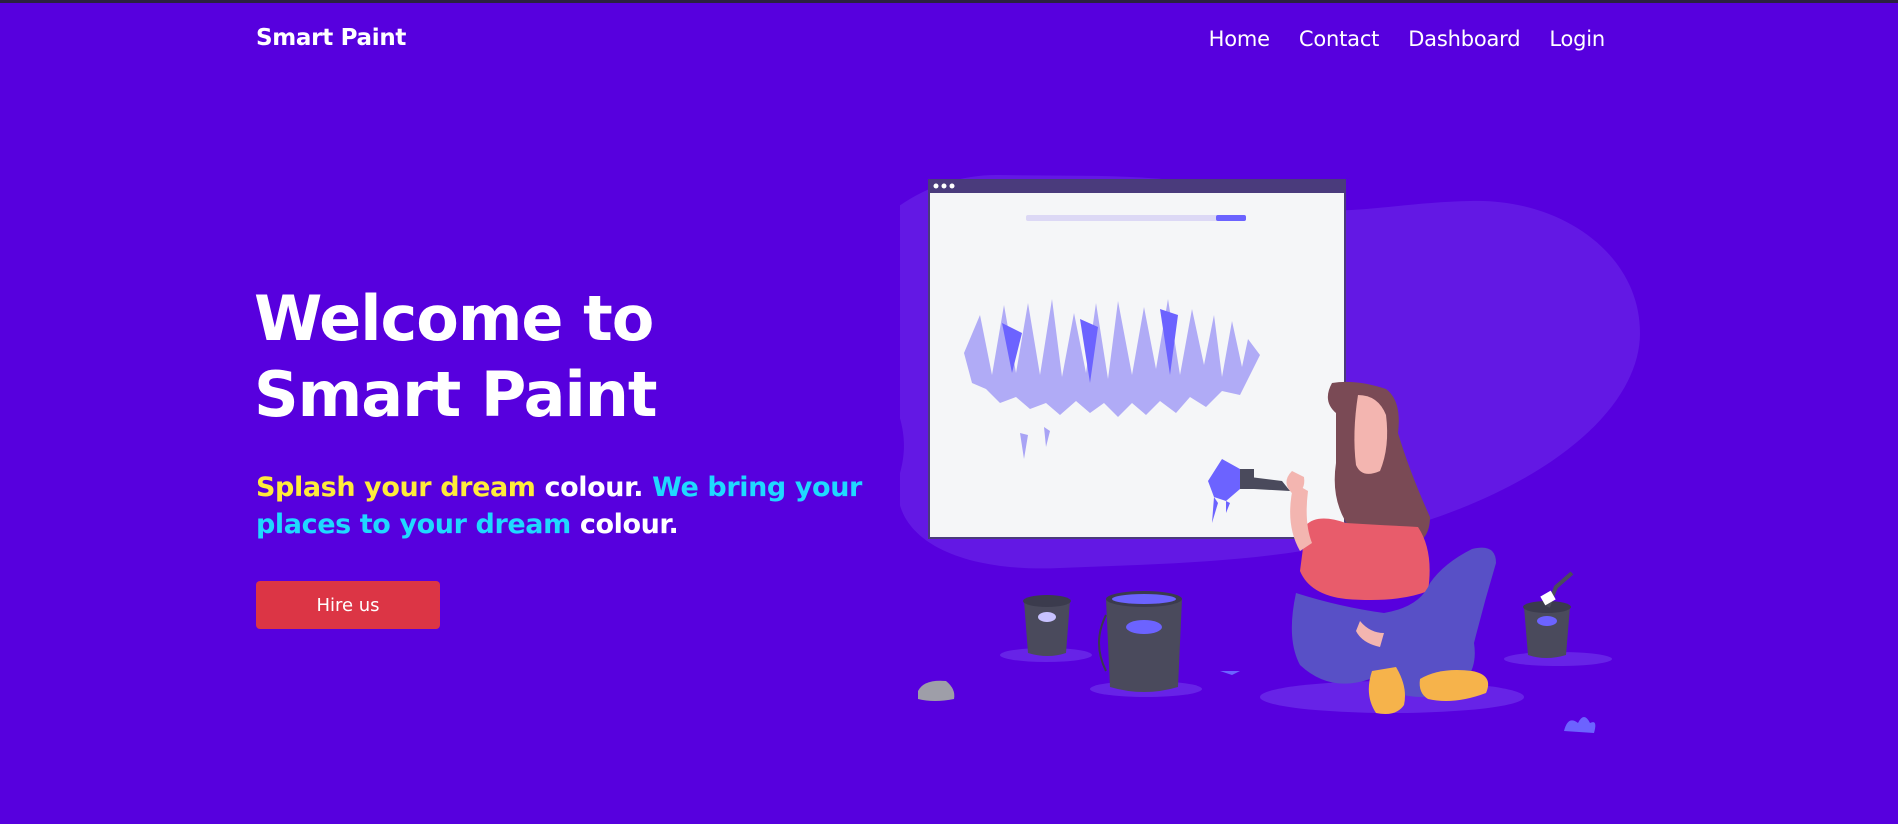 The height and width of the screenshot is (824, 1898). Describe the element at coordinates (949, 43) in the screenshot. I see `navbar: Smart Paint Home Contact Dashboard Login` at that location.